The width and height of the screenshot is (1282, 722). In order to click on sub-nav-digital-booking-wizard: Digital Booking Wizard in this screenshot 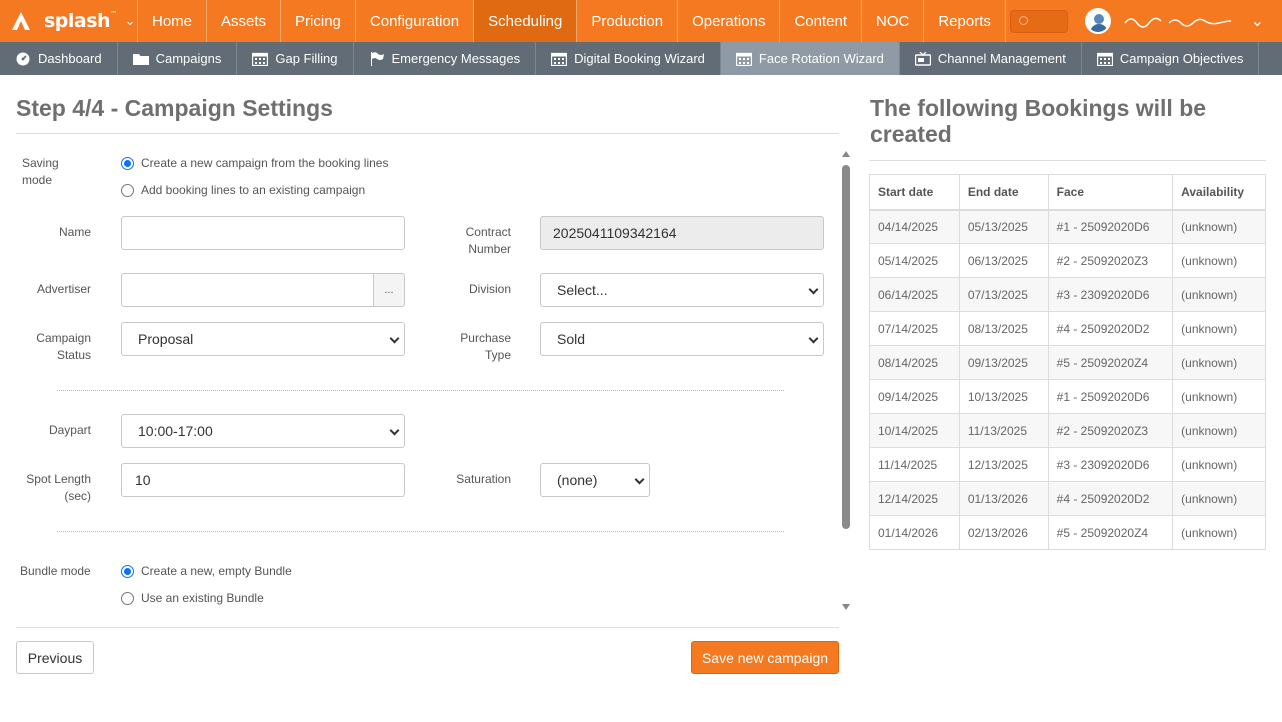, I will do `click(628, 58)`.